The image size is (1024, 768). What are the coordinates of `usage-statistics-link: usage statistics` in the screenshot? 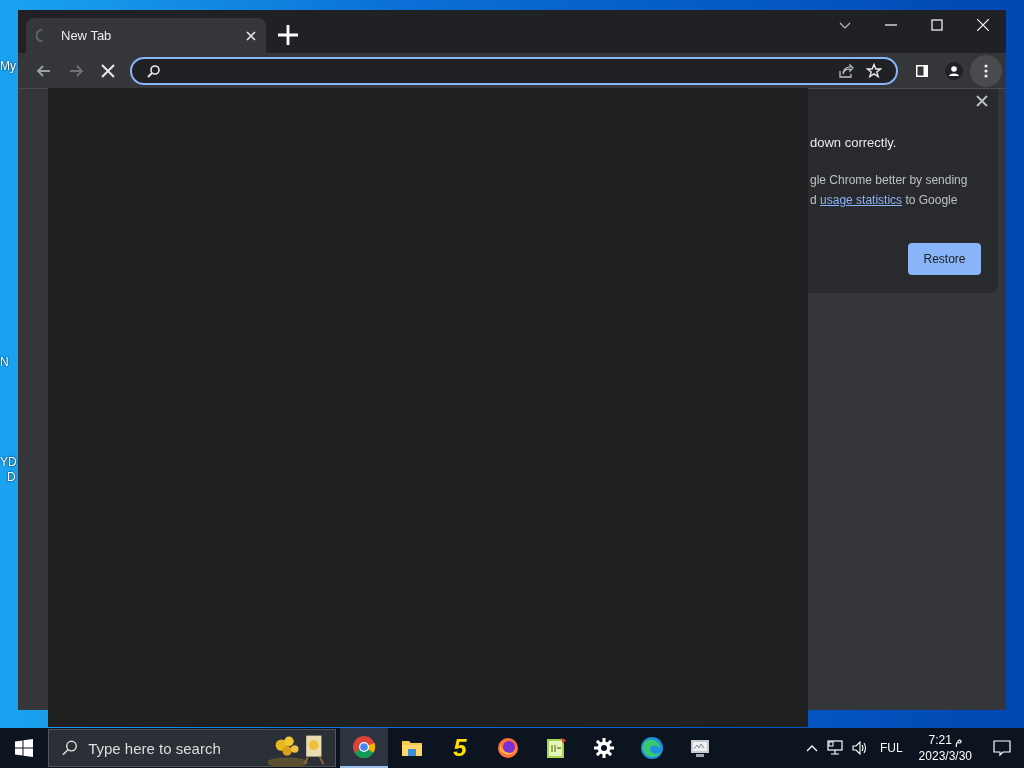 It's located at (861, 200).